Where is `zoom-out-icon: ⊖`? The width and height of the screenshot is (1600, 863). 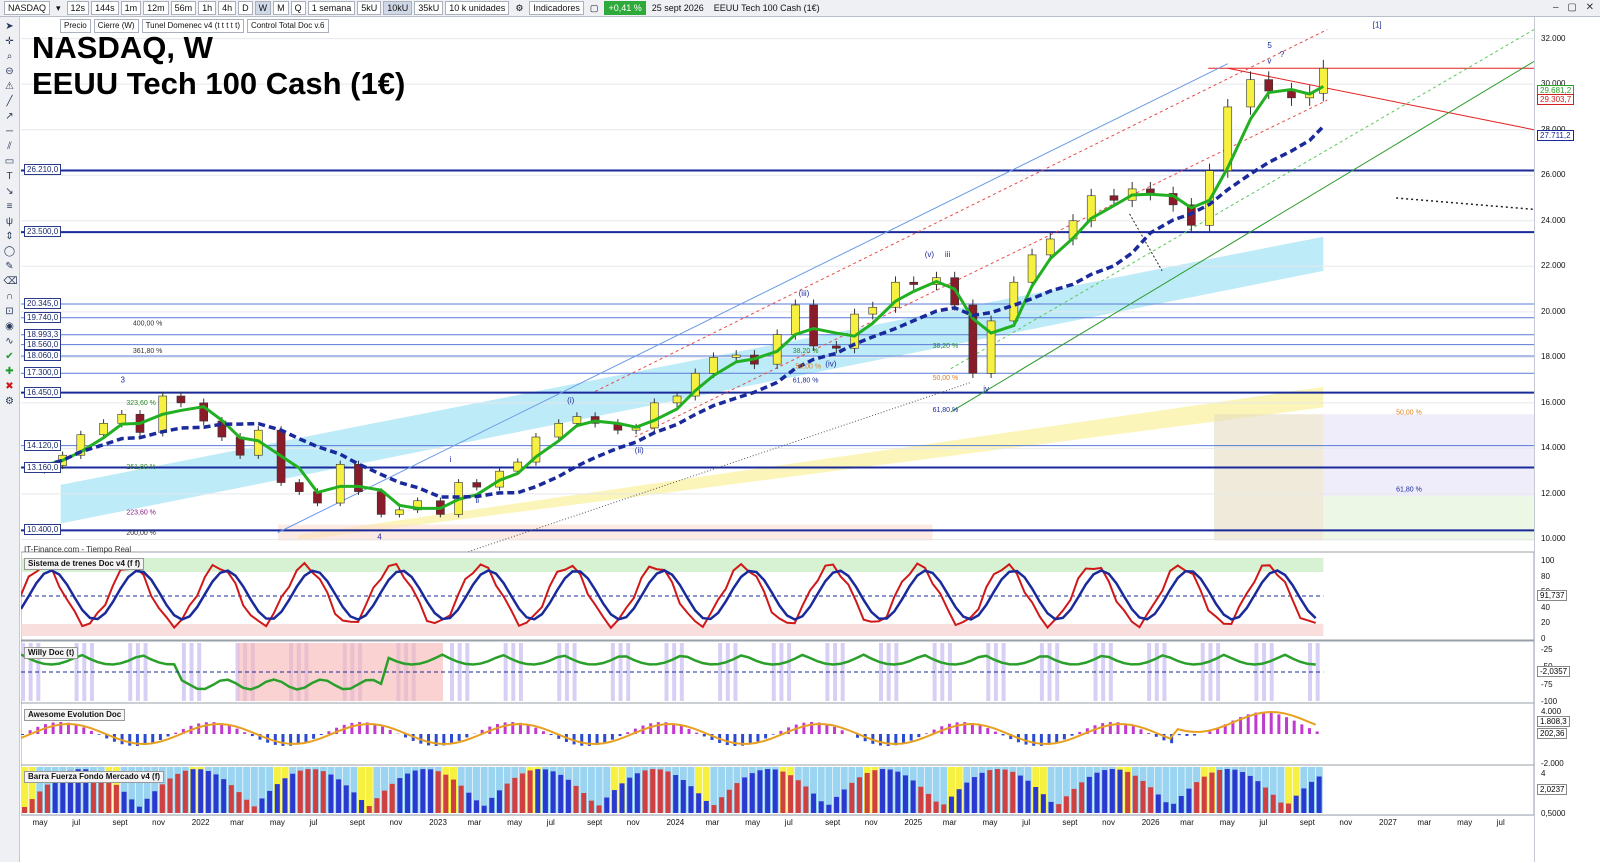 zoom-out-icon: ⊖ is located at coordinates (10, 72).